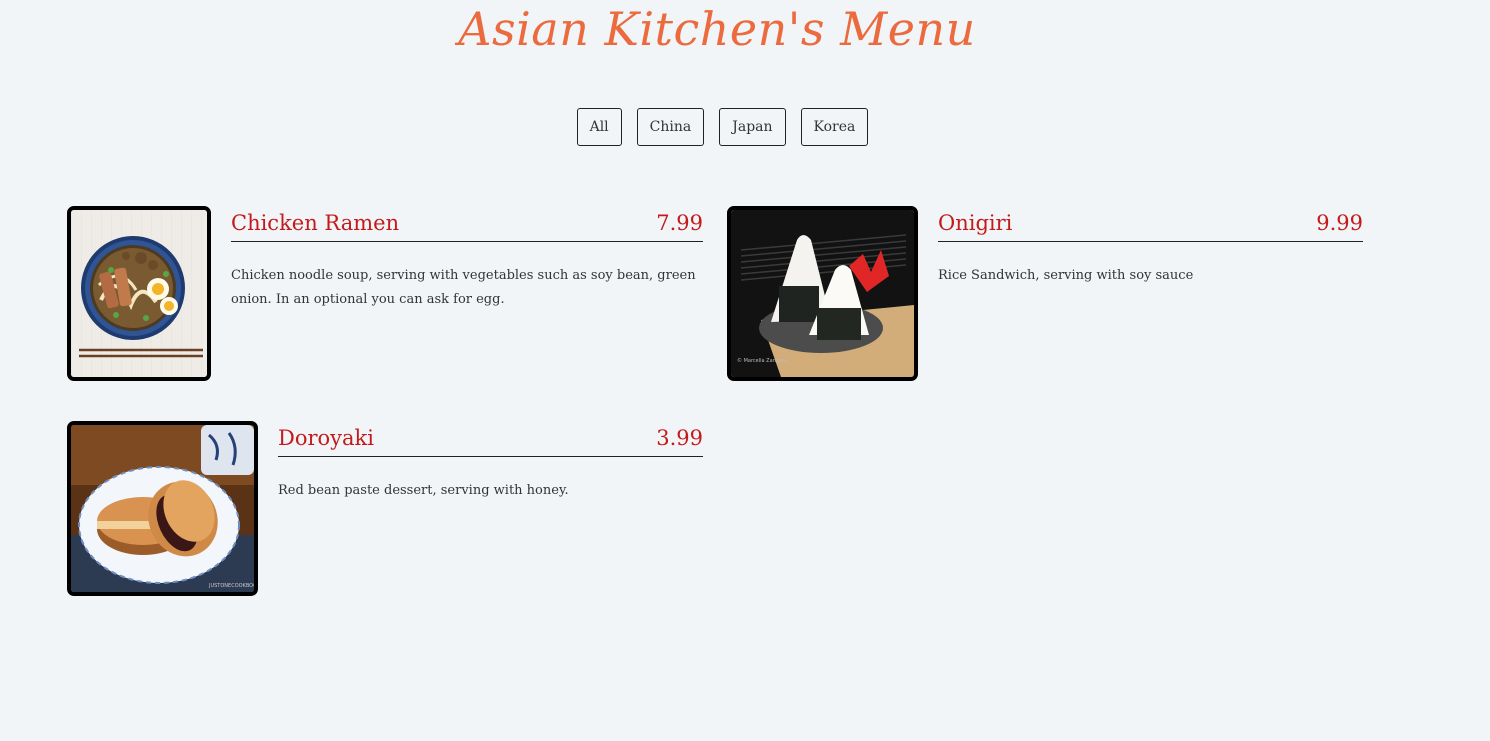 The height and width of the screenshot is (741, 1490). I want to click on item-name: Doroyaki, so click(326, 438).